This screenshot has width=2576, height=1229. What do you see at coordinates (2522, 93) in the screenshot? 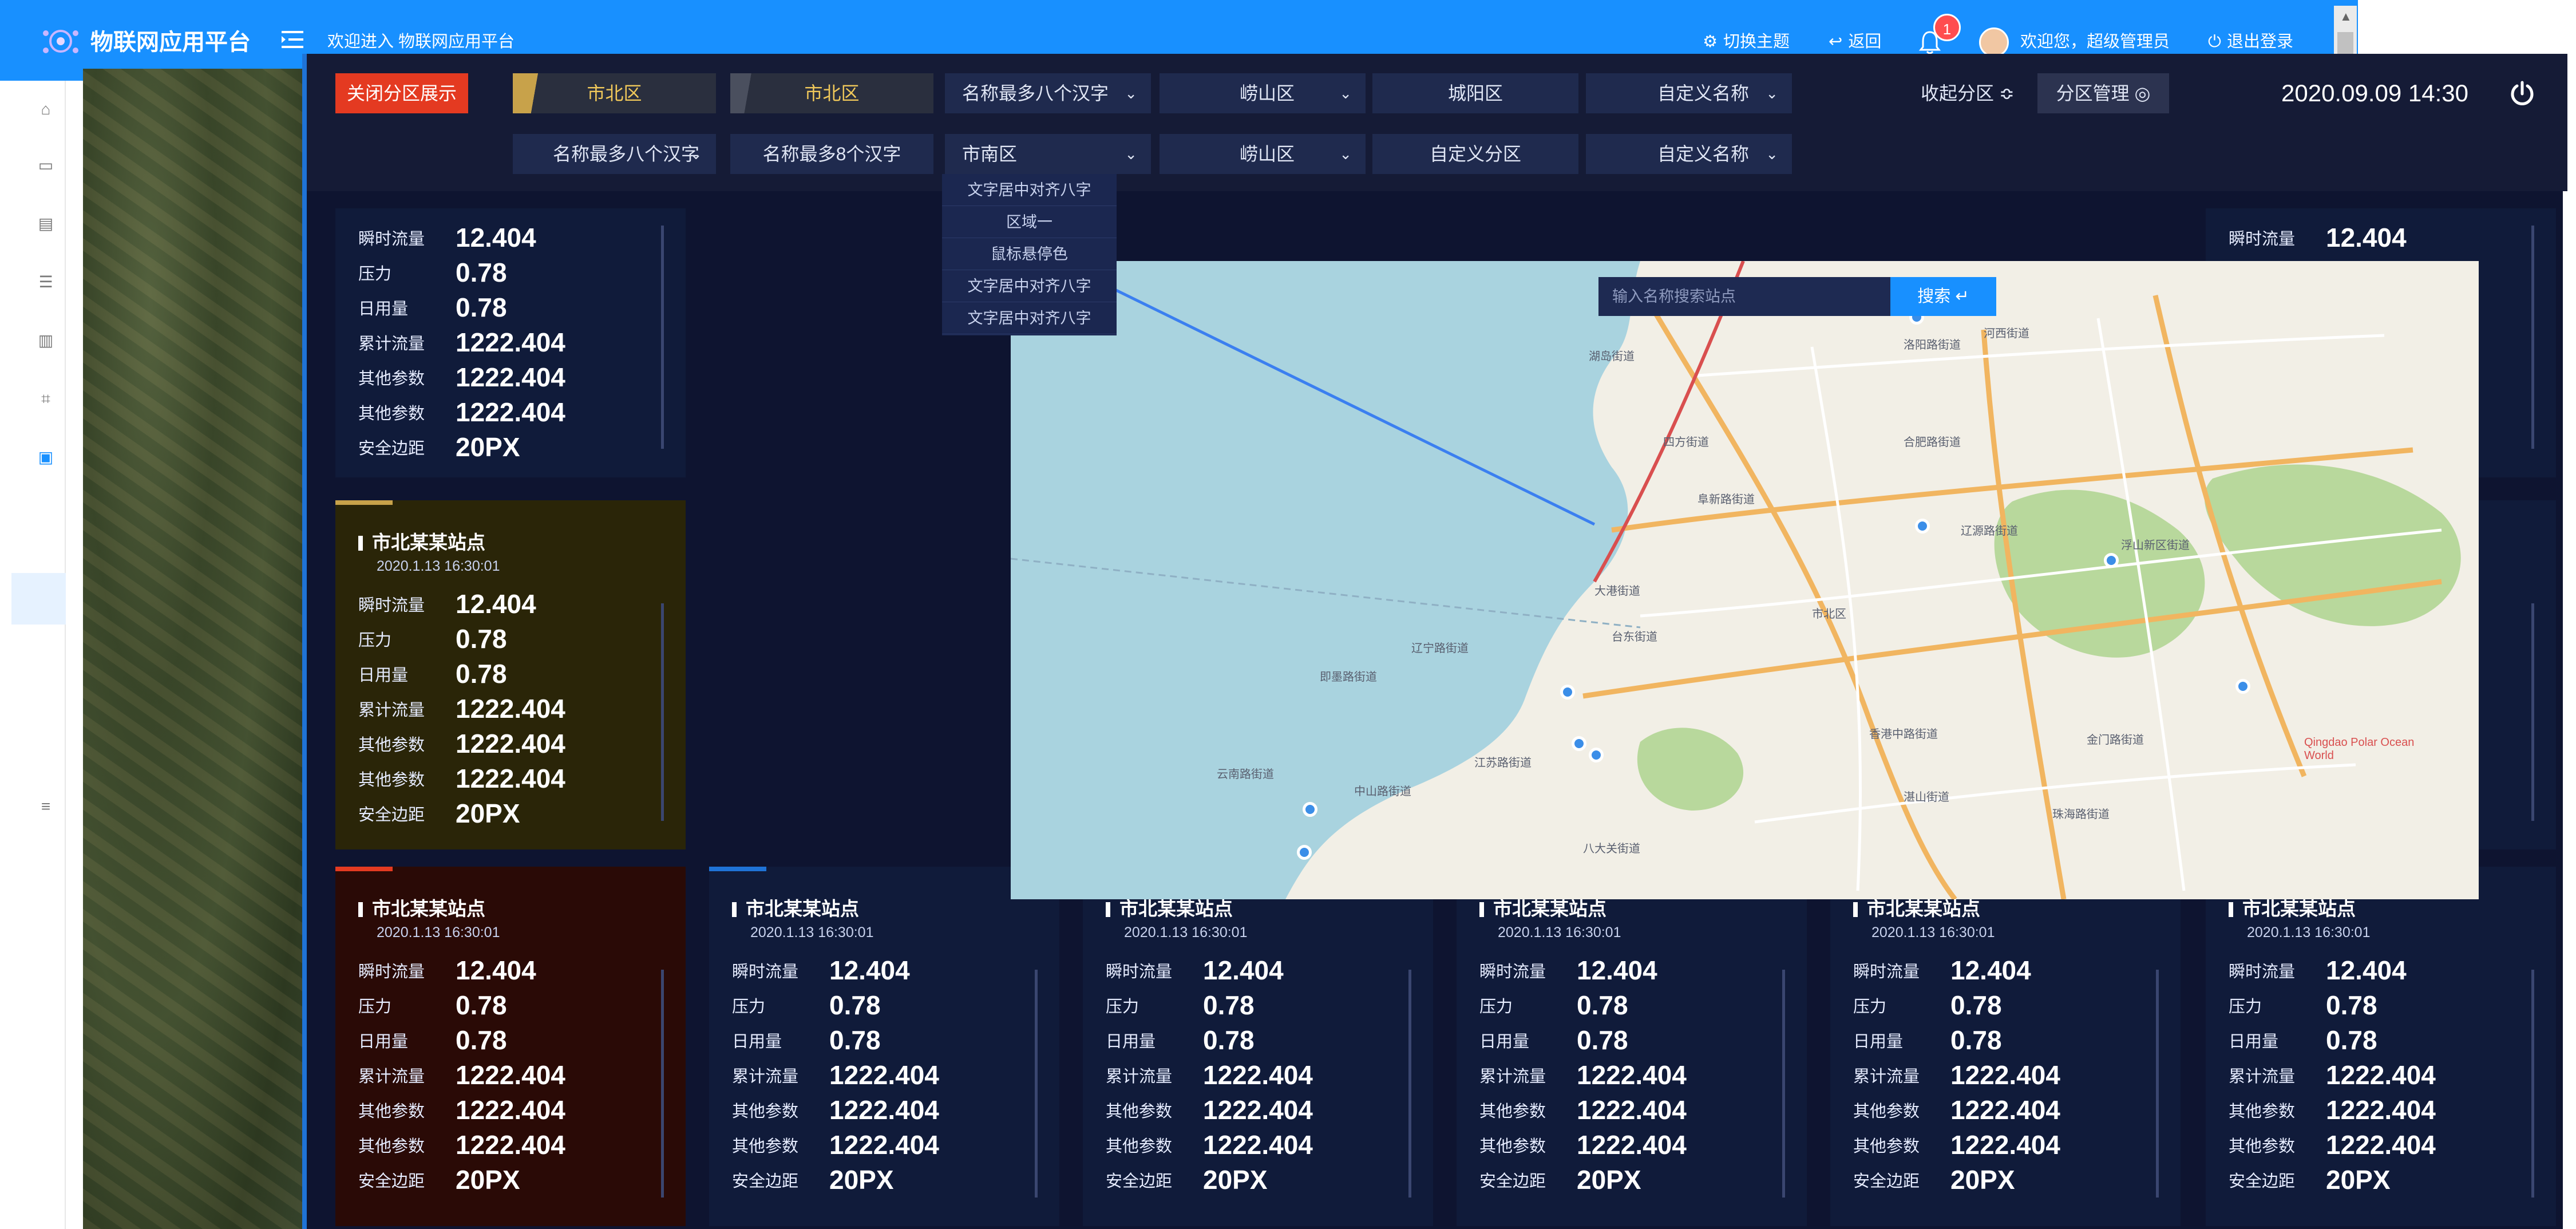
I see `power-icon` at bounding box center [2522, 93].